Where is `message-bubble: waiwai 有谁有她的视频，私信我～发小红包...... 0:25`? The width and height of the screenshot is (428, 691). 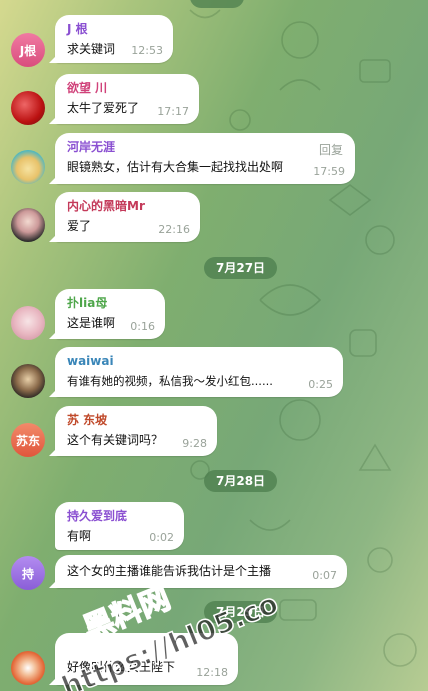
message-bubble: waiwai 有谁有她的视频，私信我～发小红包...... 0:25 is located at coordinates (196, 372).